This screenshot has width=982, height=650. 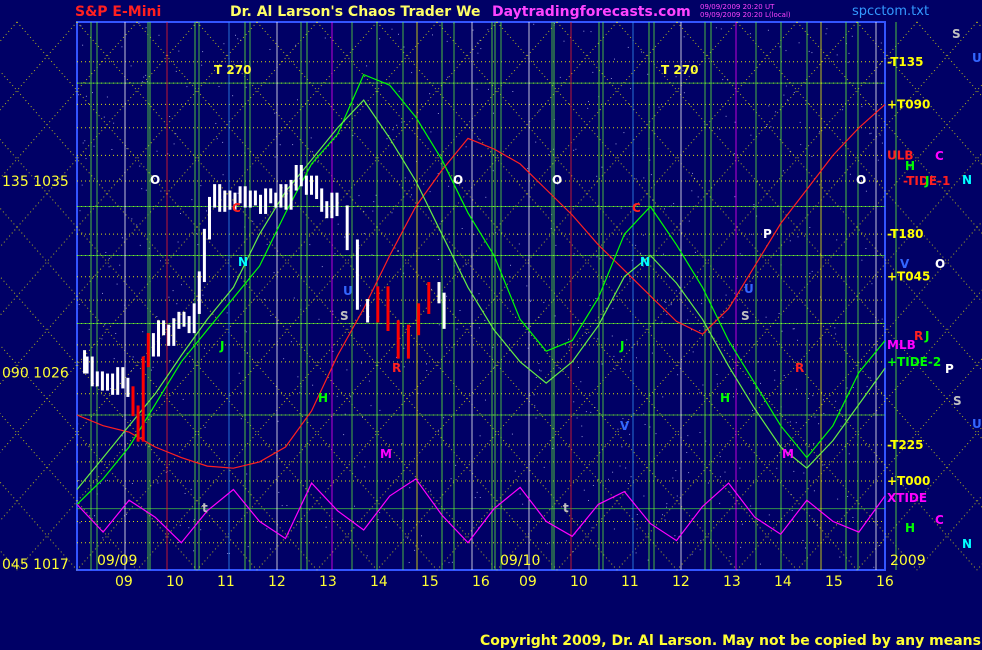 What do you see at coordinates (481, 582) in the screenshot?
I see `x-tick-label: 16` at bounding box center [481, 582].